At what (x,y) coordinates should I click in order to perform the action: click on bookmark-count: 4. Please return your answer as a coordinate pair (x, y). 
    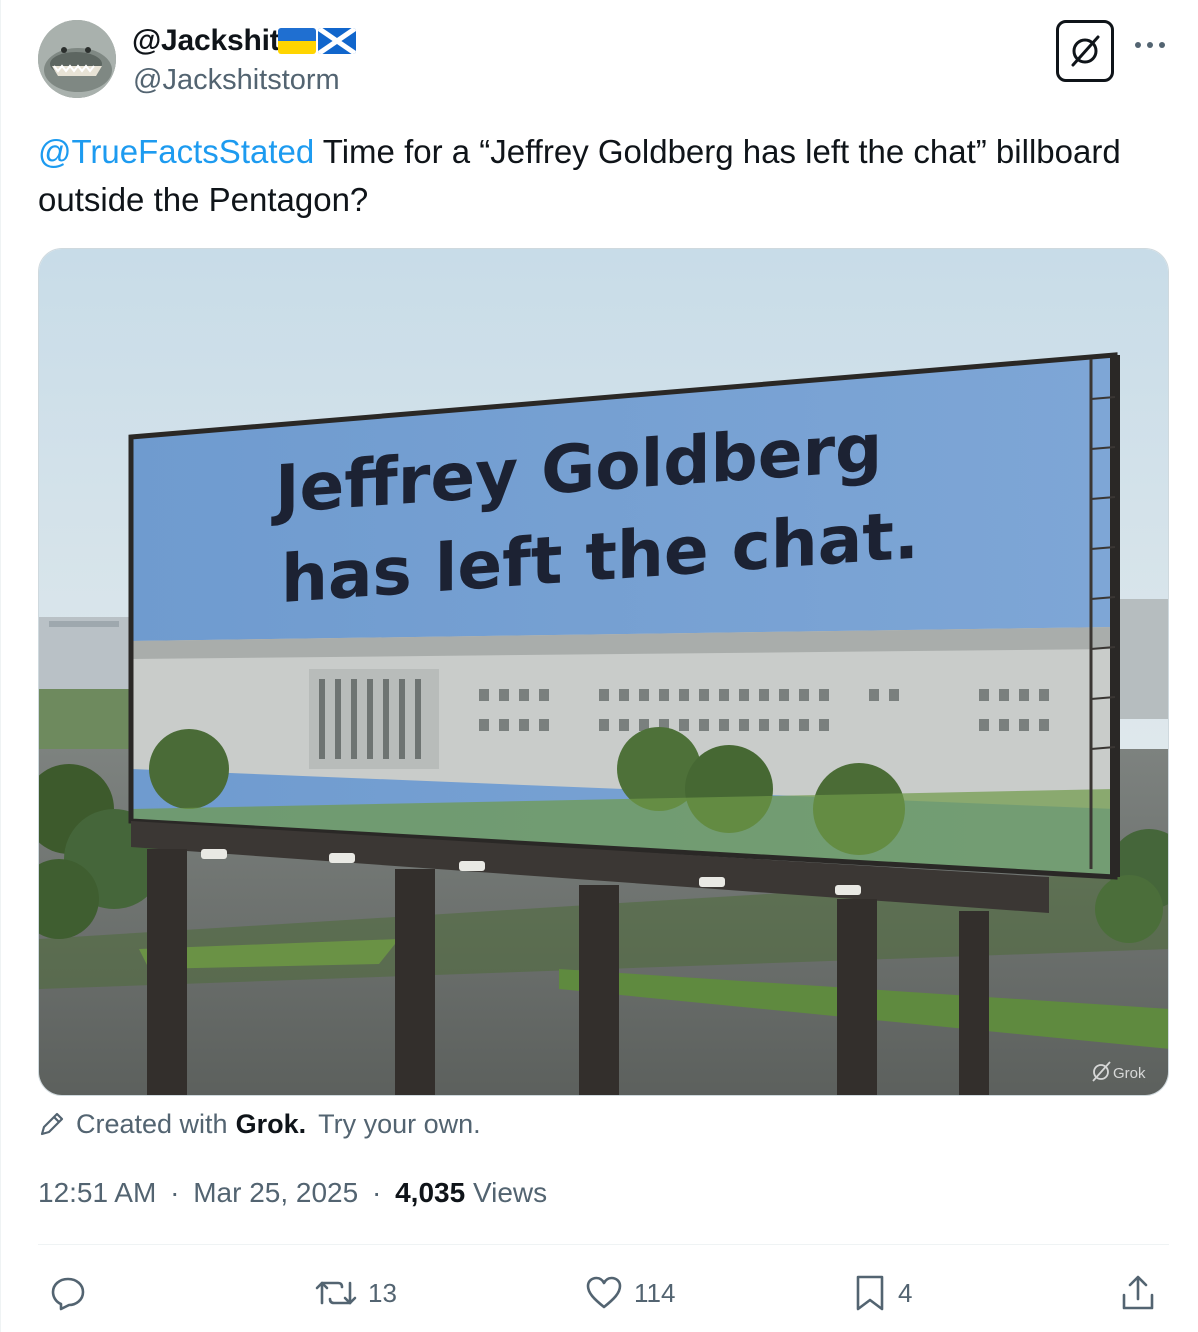
    Looking at the image, I should click on (905, 1292).